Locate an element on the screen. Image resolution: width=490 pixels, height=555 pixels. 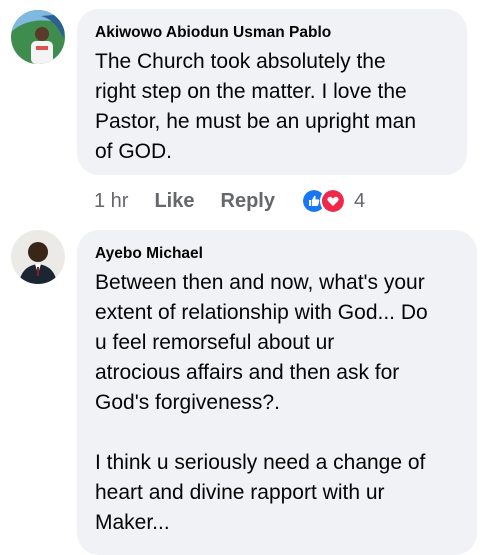
like-button: Like is located at coordinates (174, 201).